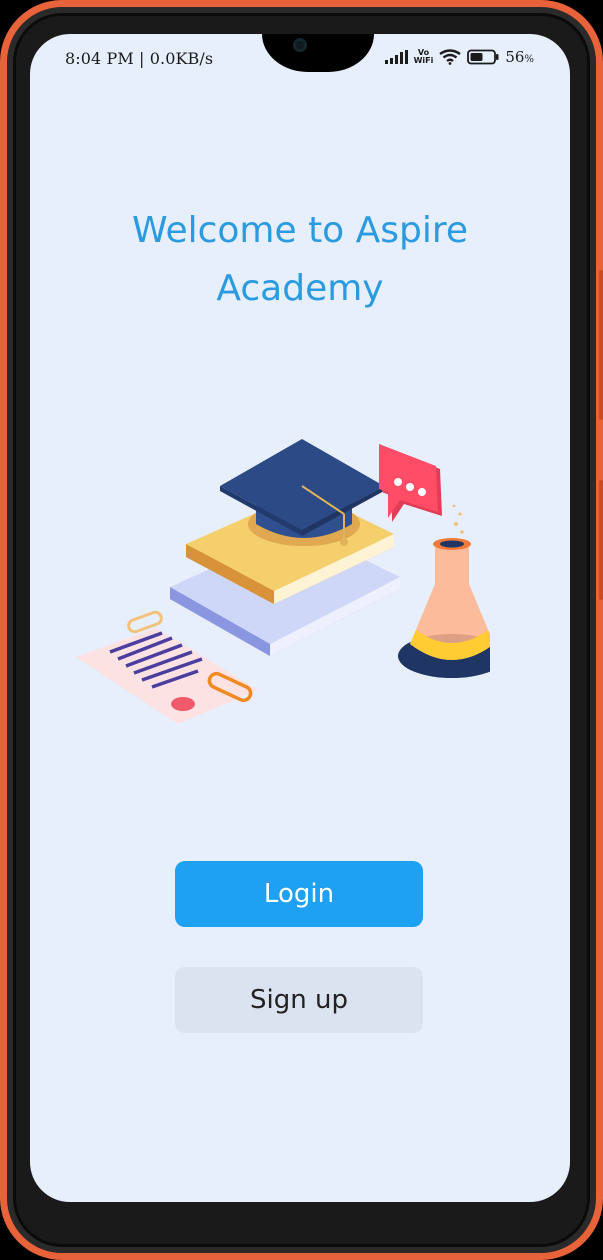 The image size is (603, 1260). I want to click on vowifi-icon: Vo WiFi, so click(424, 57).